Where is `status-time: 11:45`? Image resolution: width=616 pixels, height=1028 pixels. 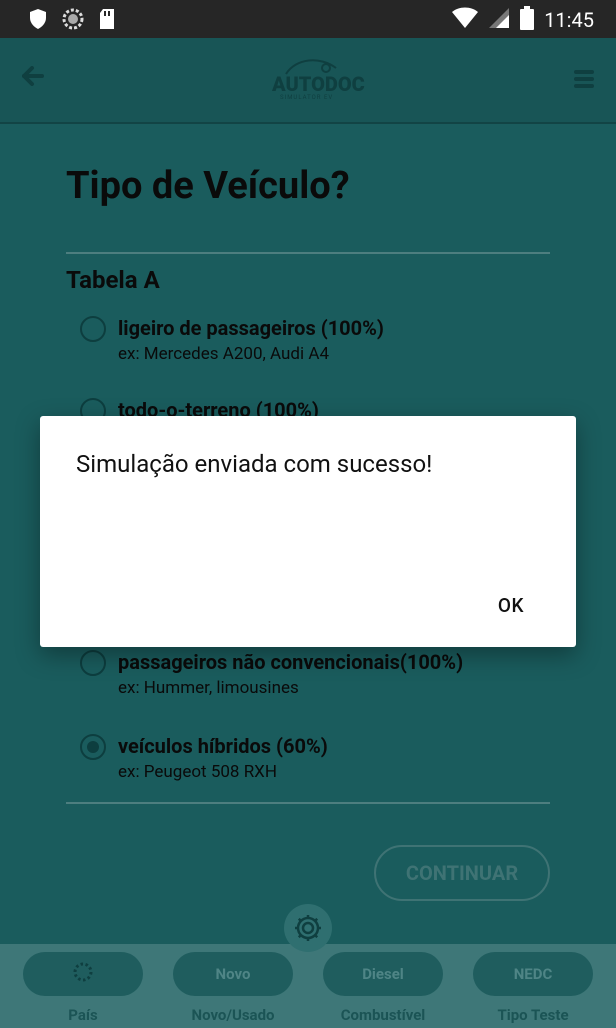 status-time: 11:45 is located at coordinates (569, 20).